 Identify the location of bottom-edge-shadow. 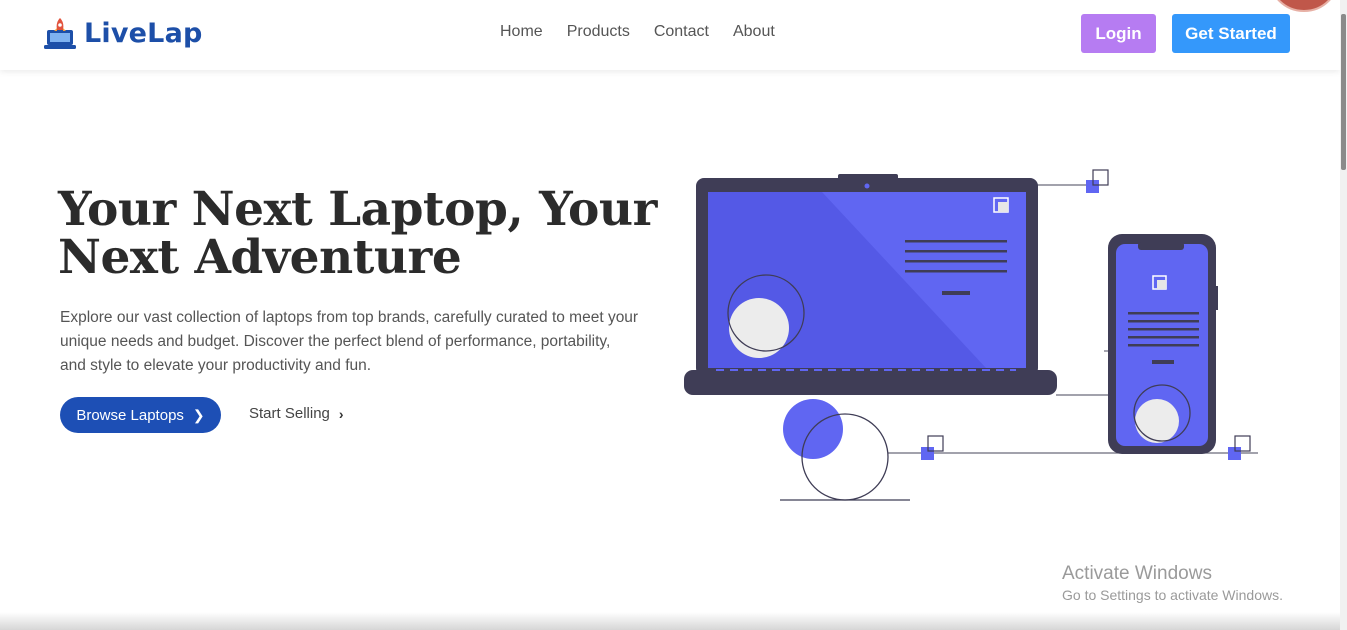
(670, 621).